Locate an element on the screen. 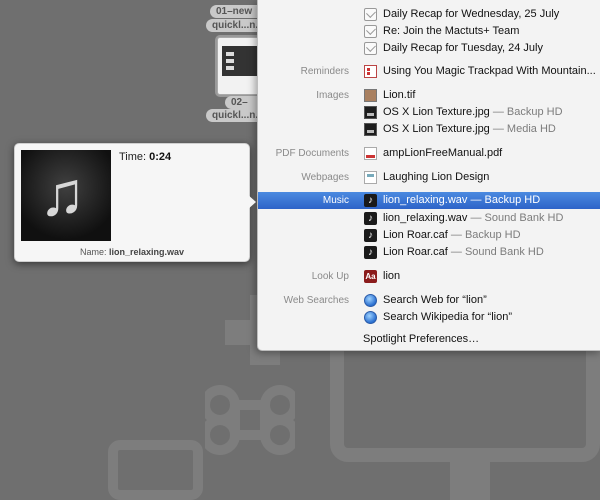  spotlight-result-row: Re: Join the Mactuts+ Team is located at coordinates (429, 31).